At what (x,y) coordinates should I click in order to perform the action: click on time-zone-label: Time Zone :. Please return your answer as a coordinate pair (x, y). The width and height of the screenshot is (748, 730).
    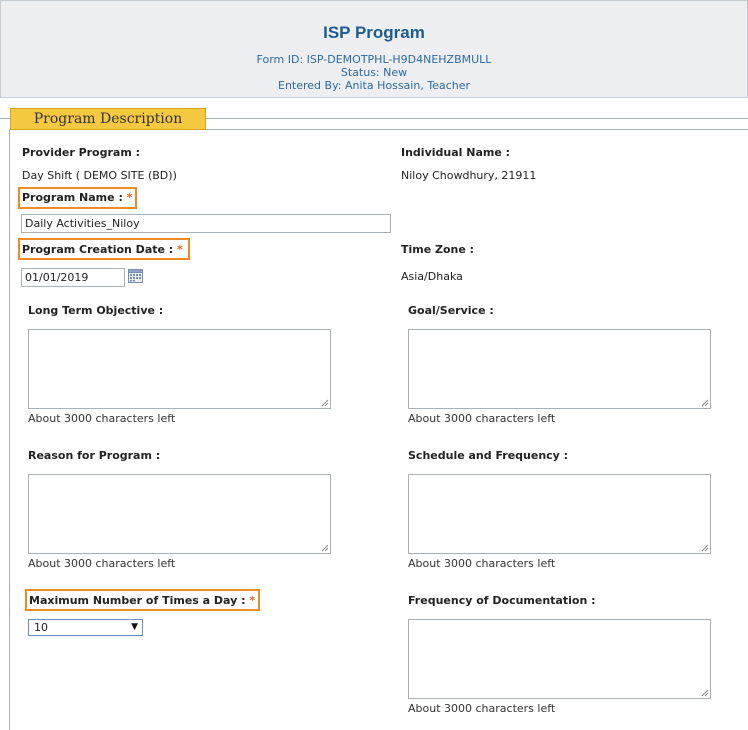
    Looking at the image, I should click on (438, 249).